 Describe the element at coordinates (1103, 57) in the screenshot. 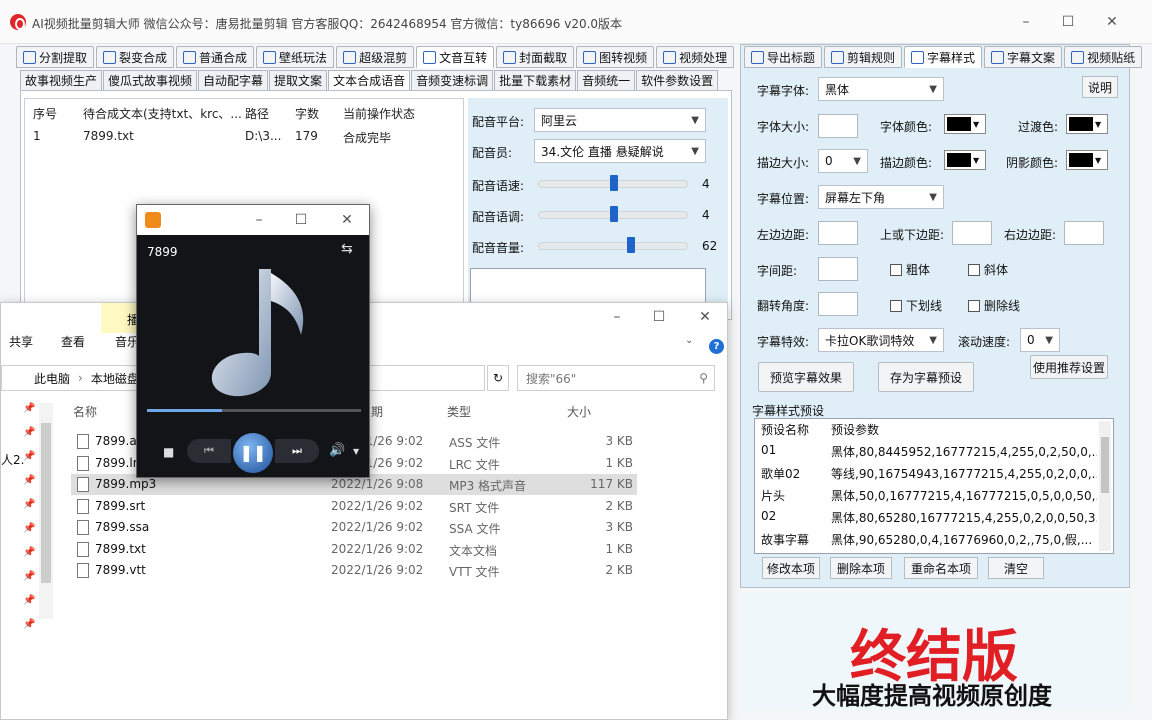

I see `tab-right-4: 视频贴纸` at that location.